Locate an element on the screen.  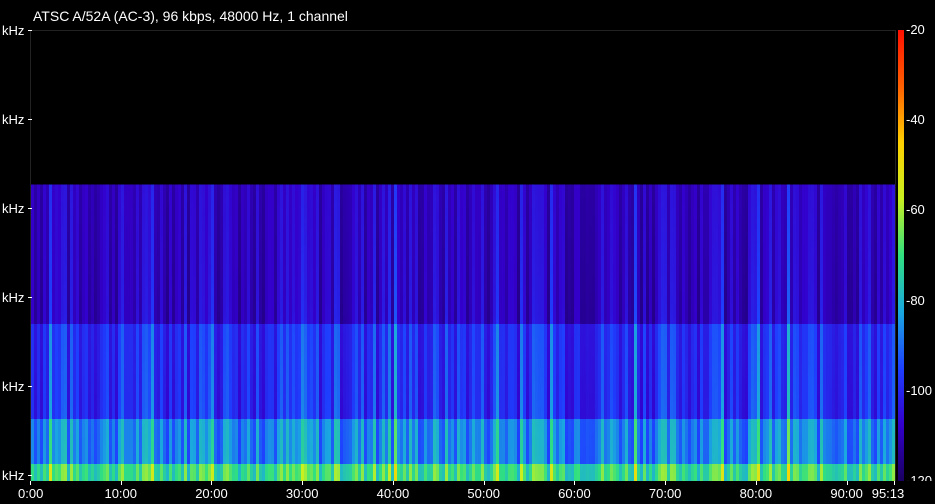
colorbar-tick-label: -80 is located at coordinates (915, 300).